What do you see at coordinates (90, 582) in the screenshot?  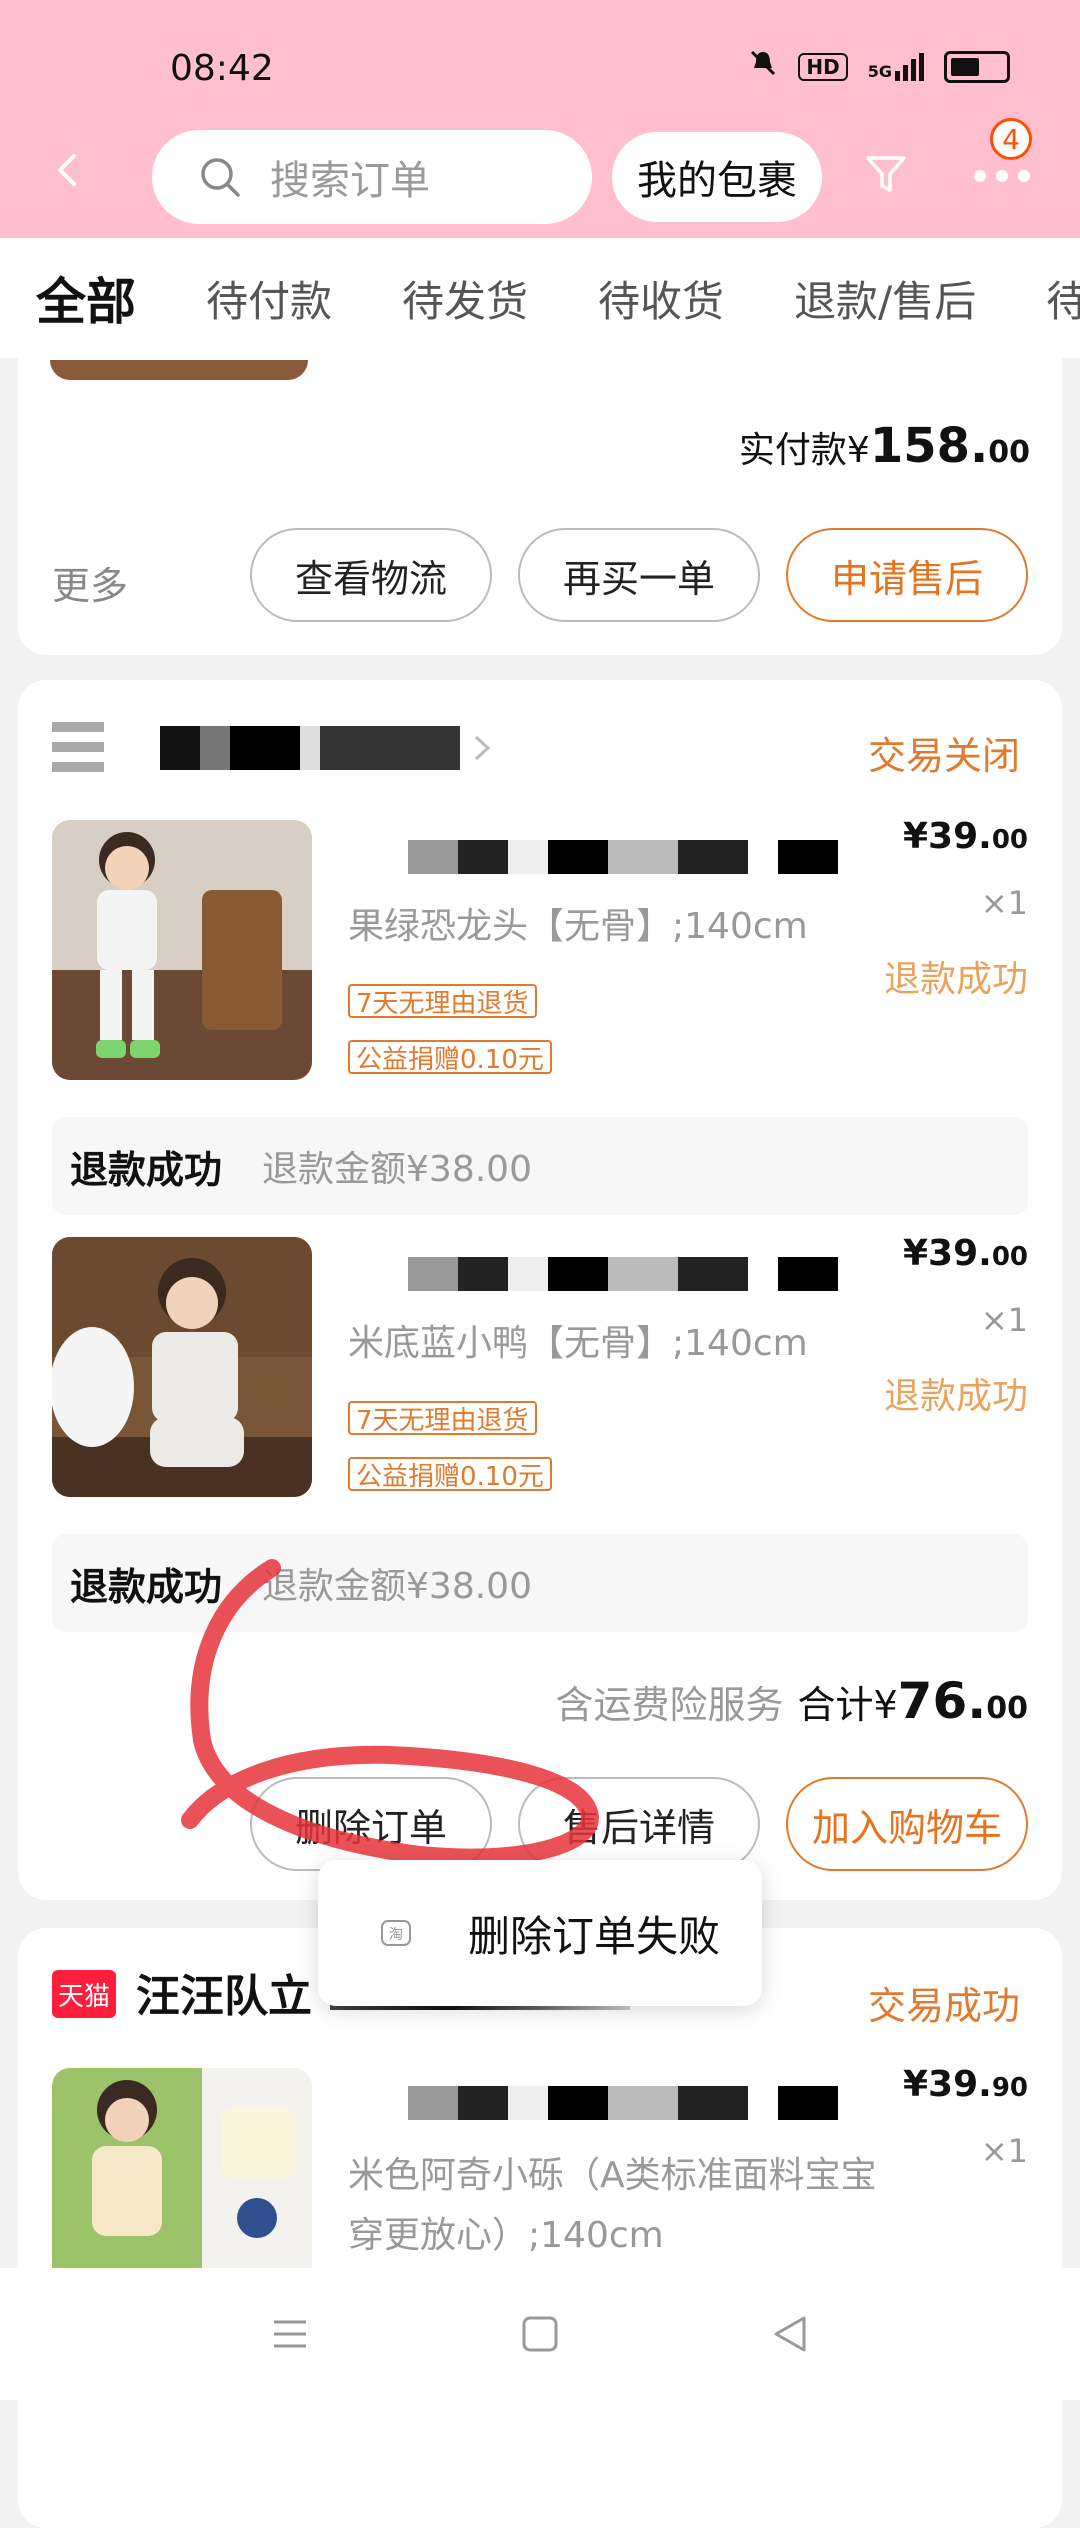 I see `more-link: 更多` at bounding box center [90, 582].